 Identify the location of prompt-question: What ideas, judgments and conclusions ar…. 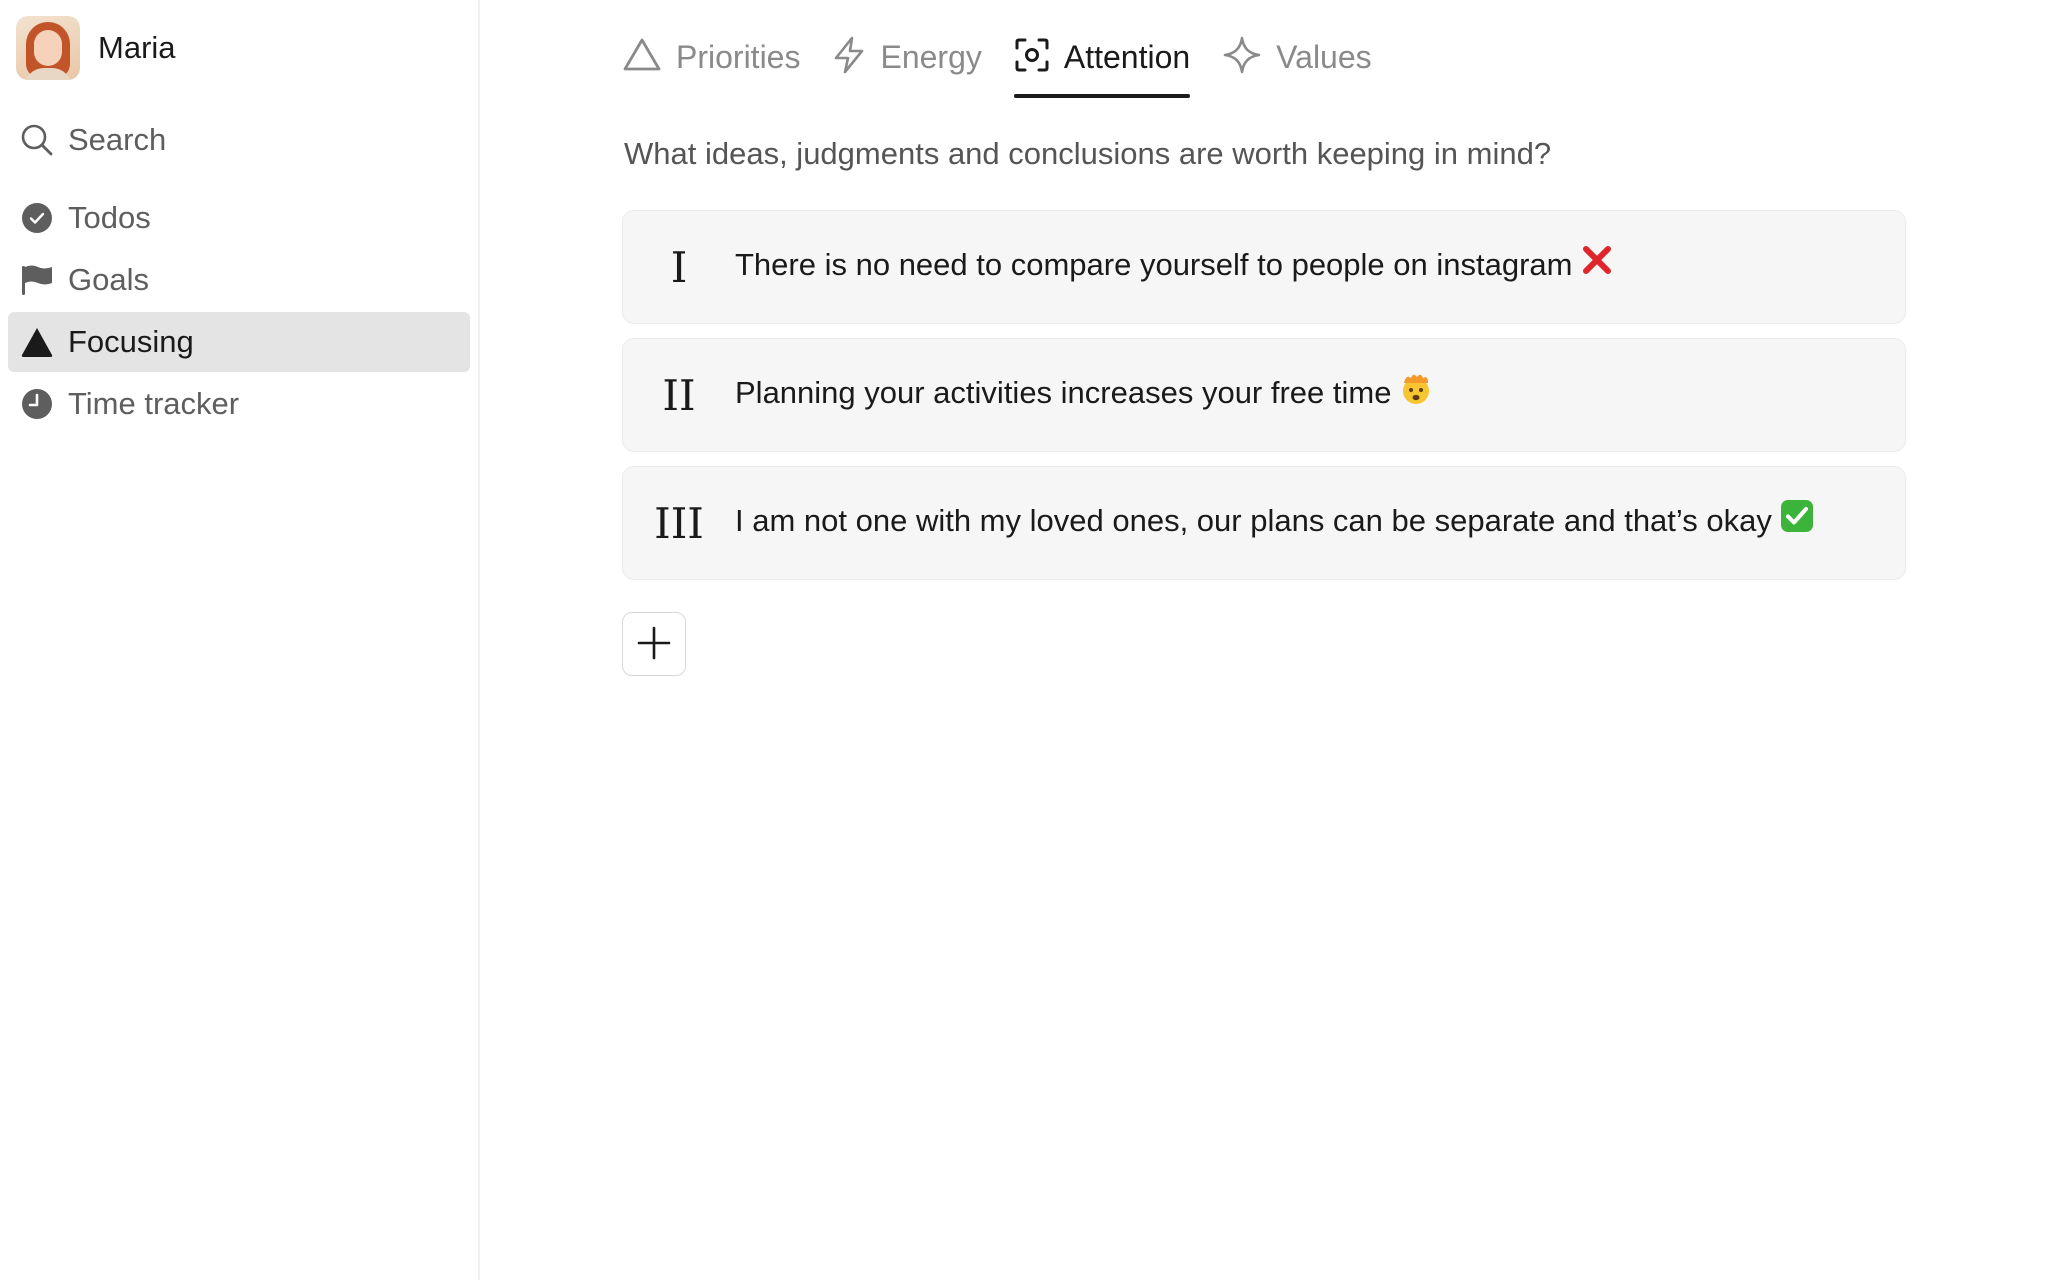
(1088, 153).